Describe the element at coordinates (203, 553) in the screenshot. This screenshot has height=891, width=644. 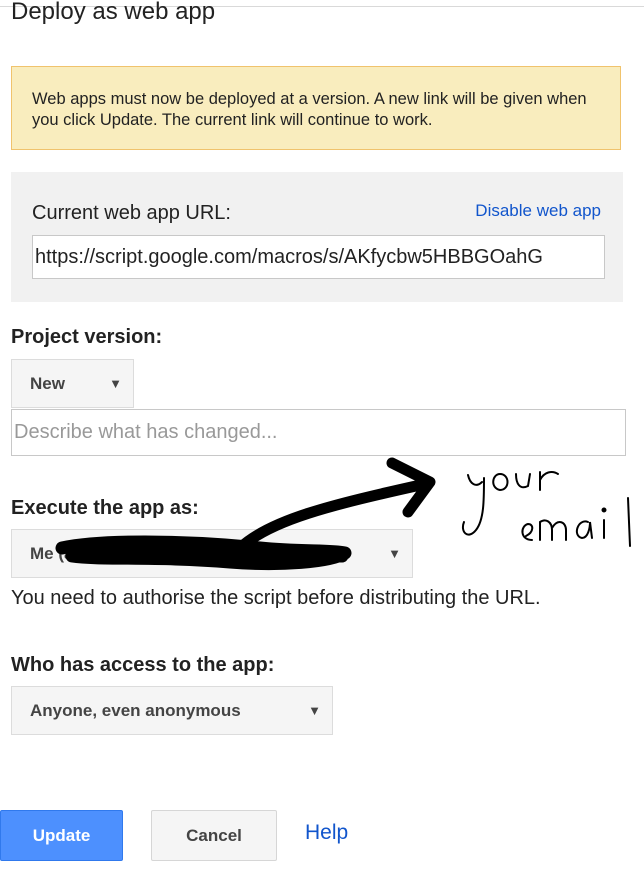
I see `email-redaction-scribble` at that location.